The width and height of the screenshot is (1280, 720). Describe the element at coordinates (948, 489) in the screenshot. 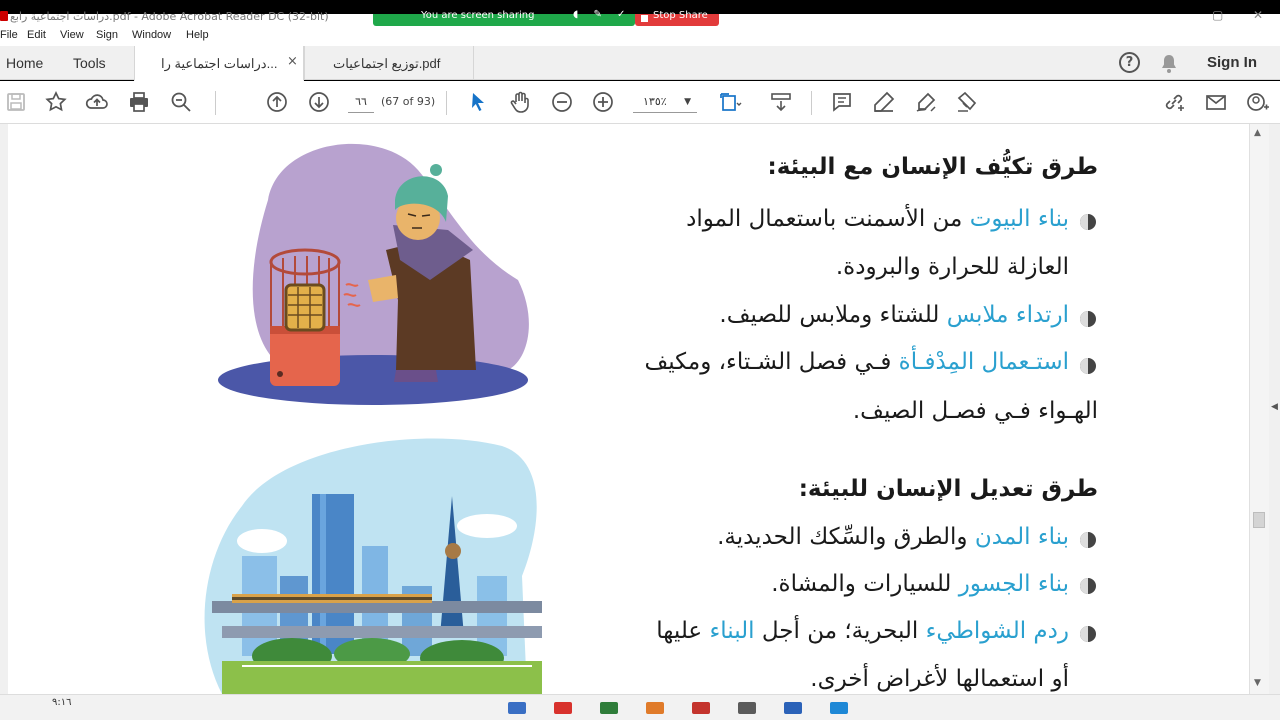

I see `section-heading-modification: طرق تعديل الإنسان للبيئة:` at that location.